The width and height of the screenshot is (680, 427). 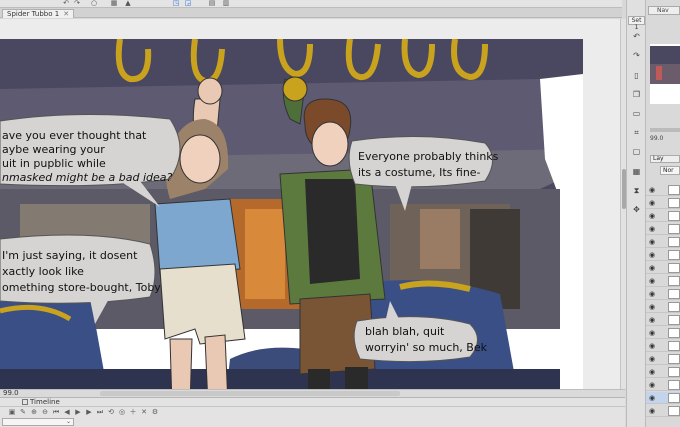 I want to click on grid-icon: ▦, so click(x=636, y=171).